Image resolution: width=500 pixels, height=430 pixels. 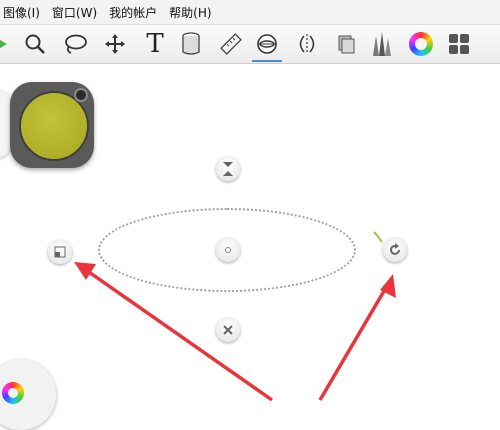 I want to click on arrow-to-rotate-handle, so click(x=353, y=343).